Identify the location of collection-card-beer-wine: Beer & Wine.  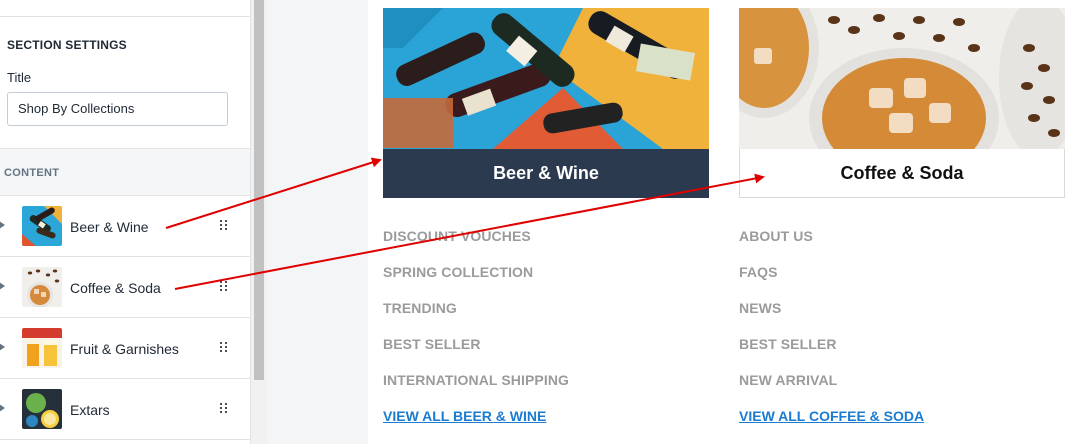
(546, 103).